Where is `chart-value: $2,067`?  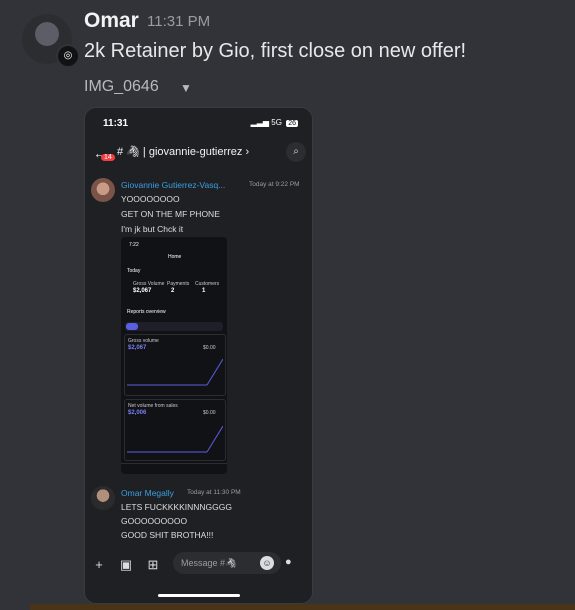
chart-value: $2,067 is located at coordinates (137, 348).